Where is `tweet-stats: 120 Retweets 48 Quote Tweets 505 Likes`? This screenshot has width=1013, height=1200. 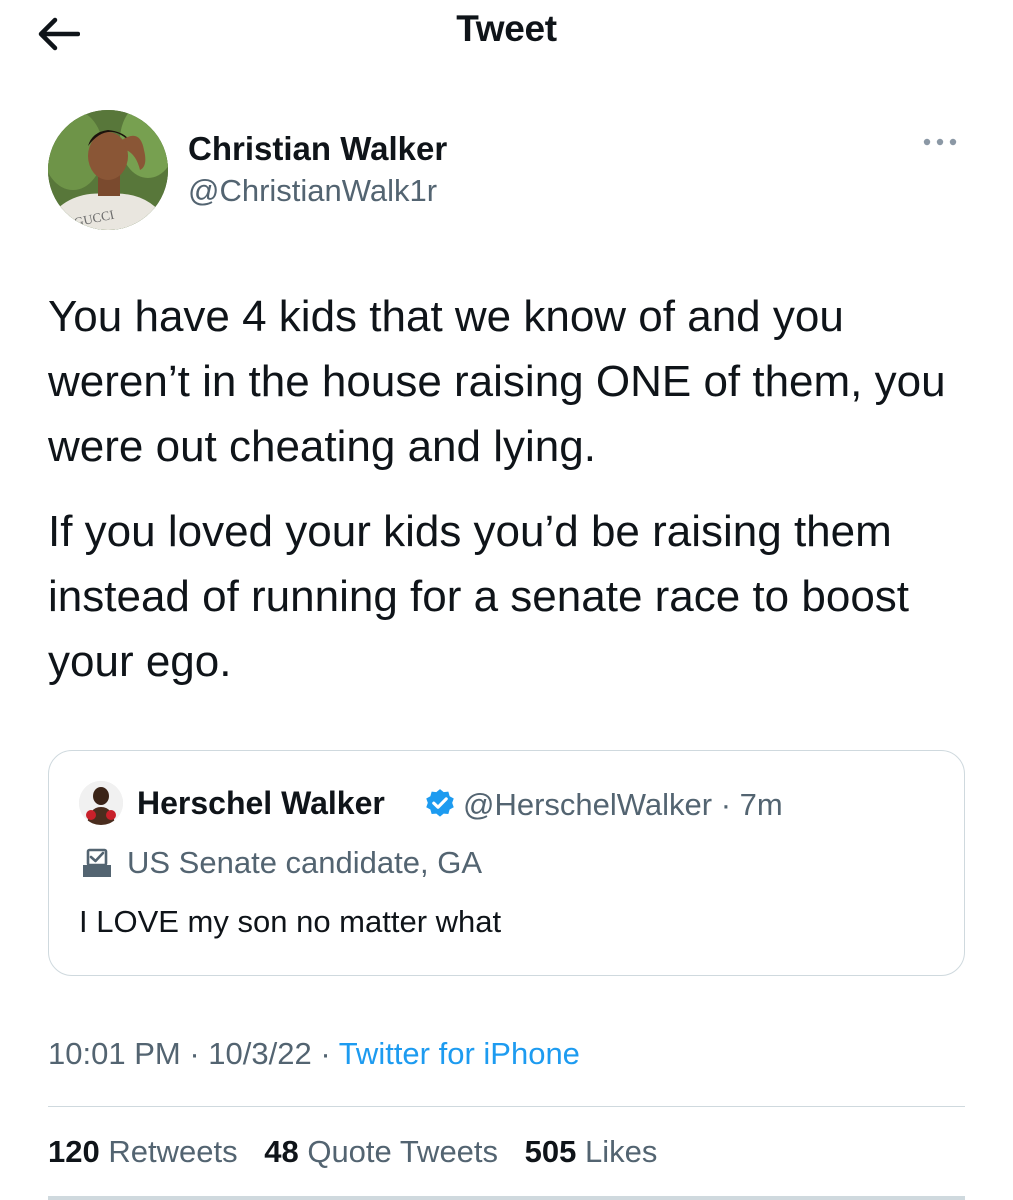
tweet-stats: 120 Retweets 48 Quote Tweets 505 Likes is located at coordinates (361, 1152).